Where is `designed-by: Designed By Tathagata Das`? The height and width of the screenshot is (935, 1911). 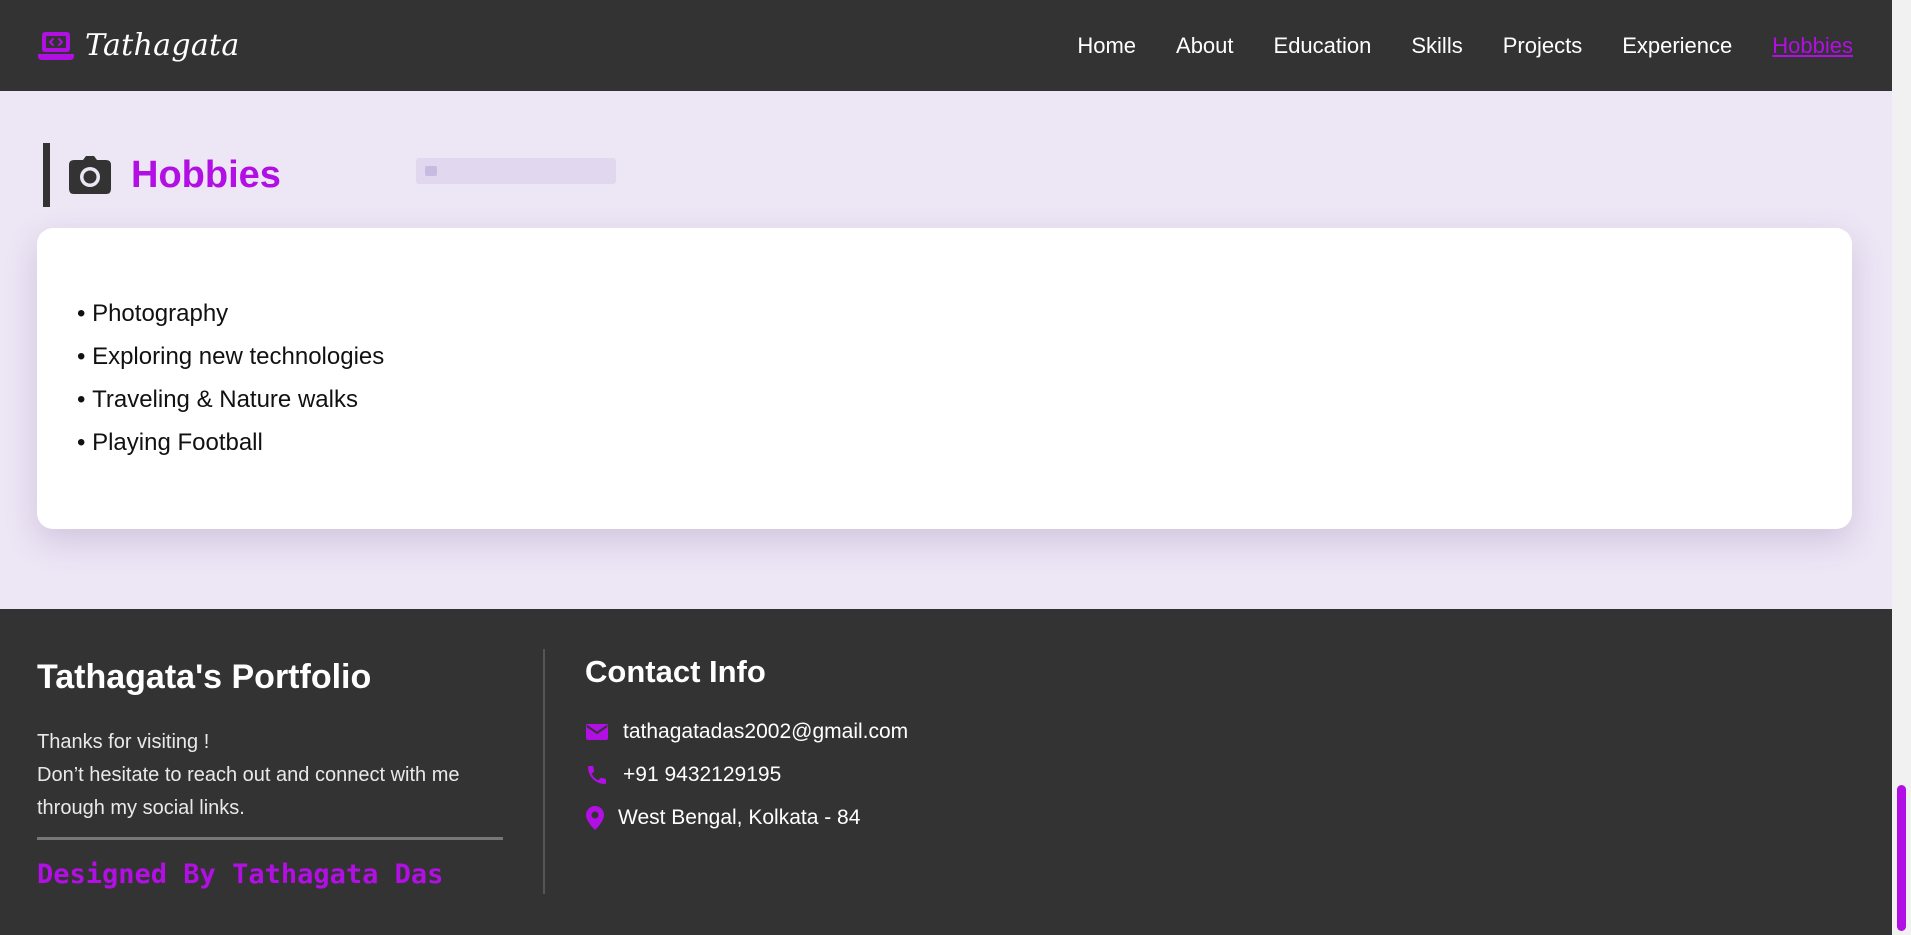
designed-by: Designed By Tathagata Das is located at coordinates (240, 874).